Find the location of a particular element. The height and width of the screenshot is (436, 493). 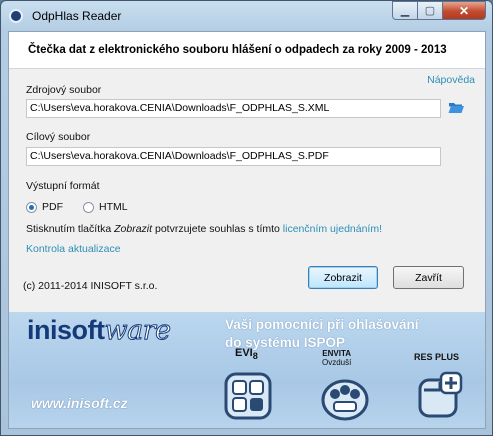

minimize-button: ▁ is located at coordinates (405, 10).